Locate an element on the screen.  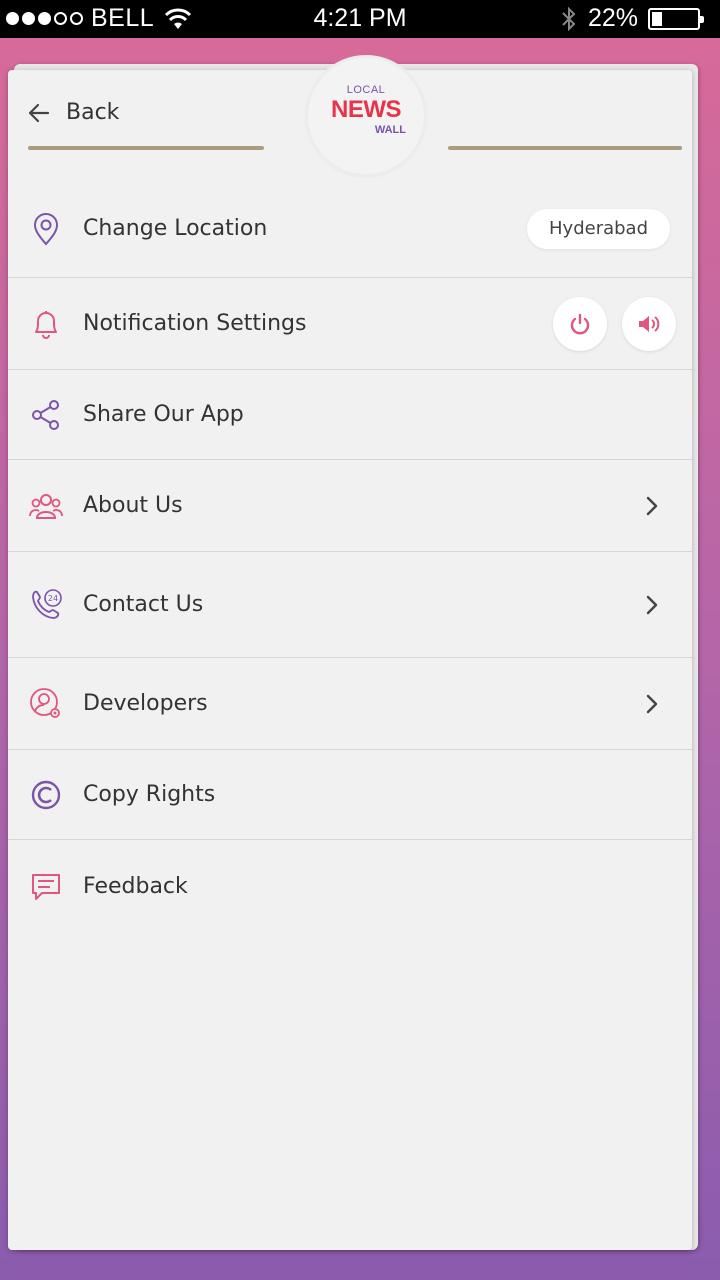
menu-label: Feedback is located at coordinates (135, 886).